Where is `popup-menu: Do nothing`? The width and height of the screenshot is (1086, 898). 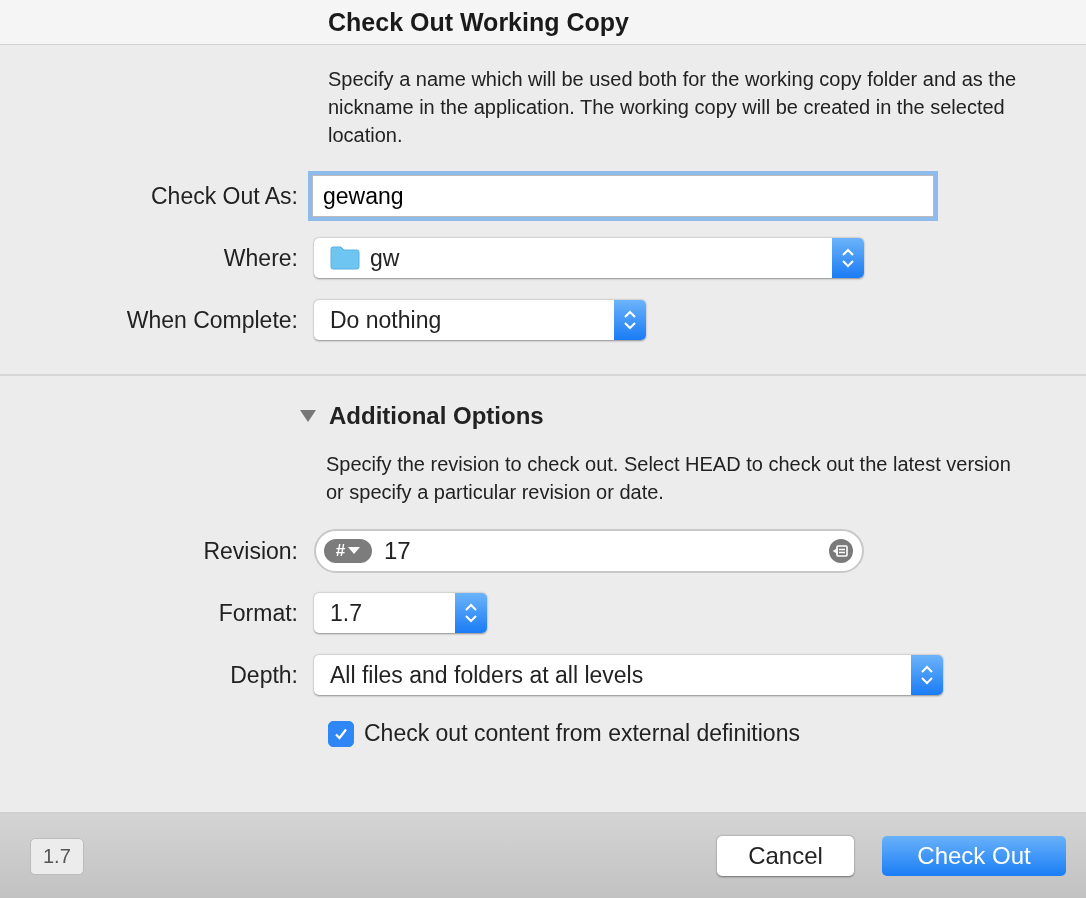
popup-menu: Do nothing is located at coordinates (480, 320).